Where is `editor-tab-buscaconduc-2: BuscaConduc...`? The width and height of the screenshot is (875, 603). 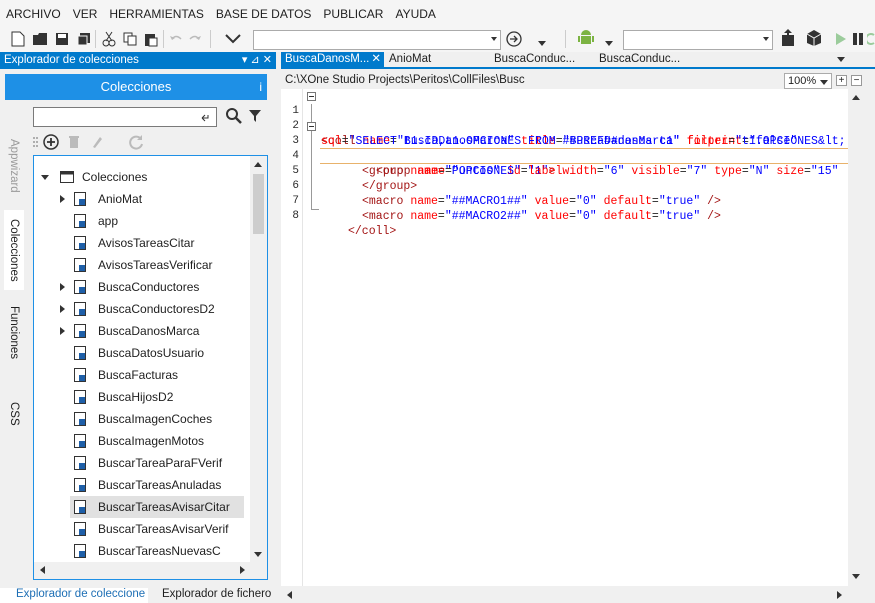
editor-tab-buscaconduc-2: BuscaConduc... is located at coordinates (645, 59).